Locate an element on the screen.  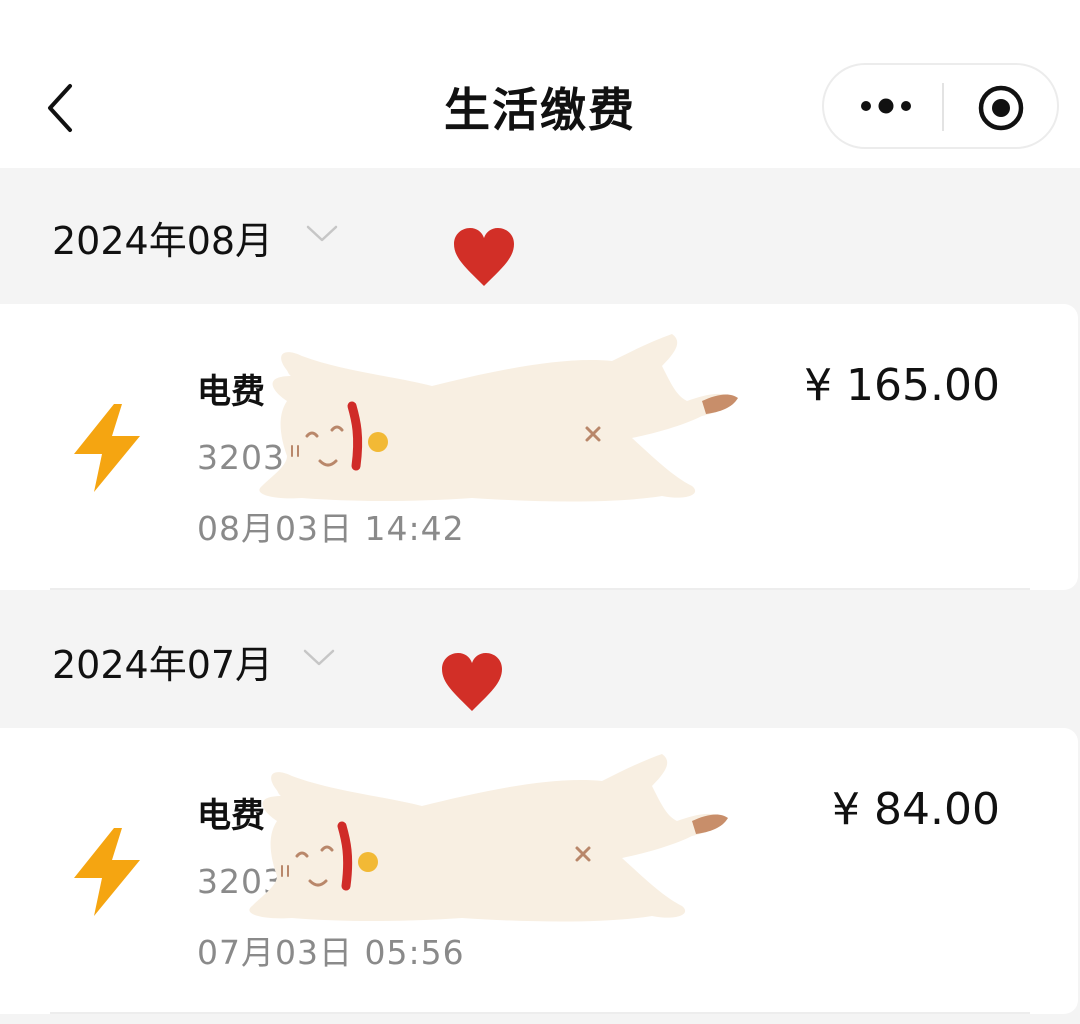
mini-program-capsule is located at coordinates (940, 106).